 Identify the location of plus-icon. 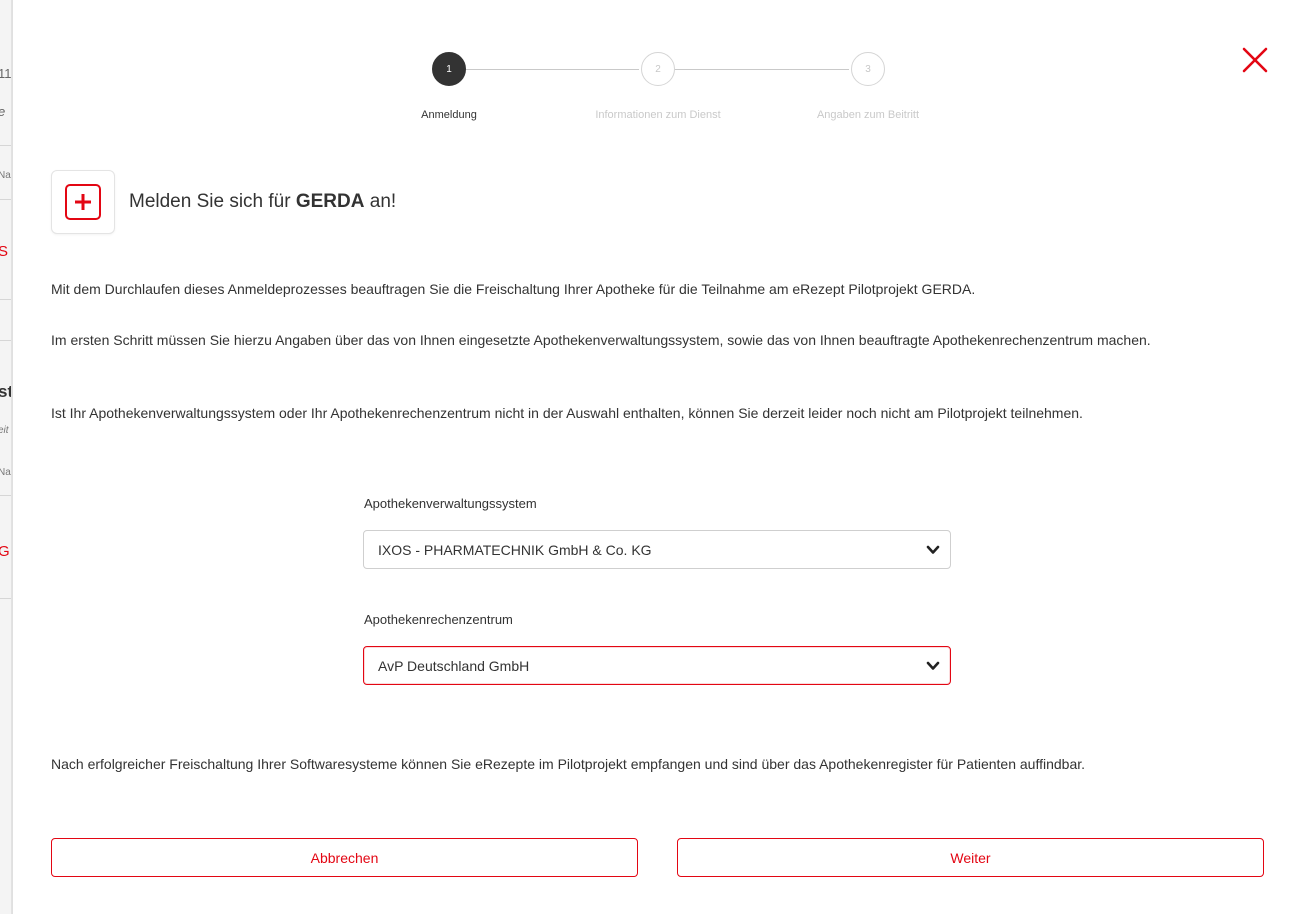
(83, 202).